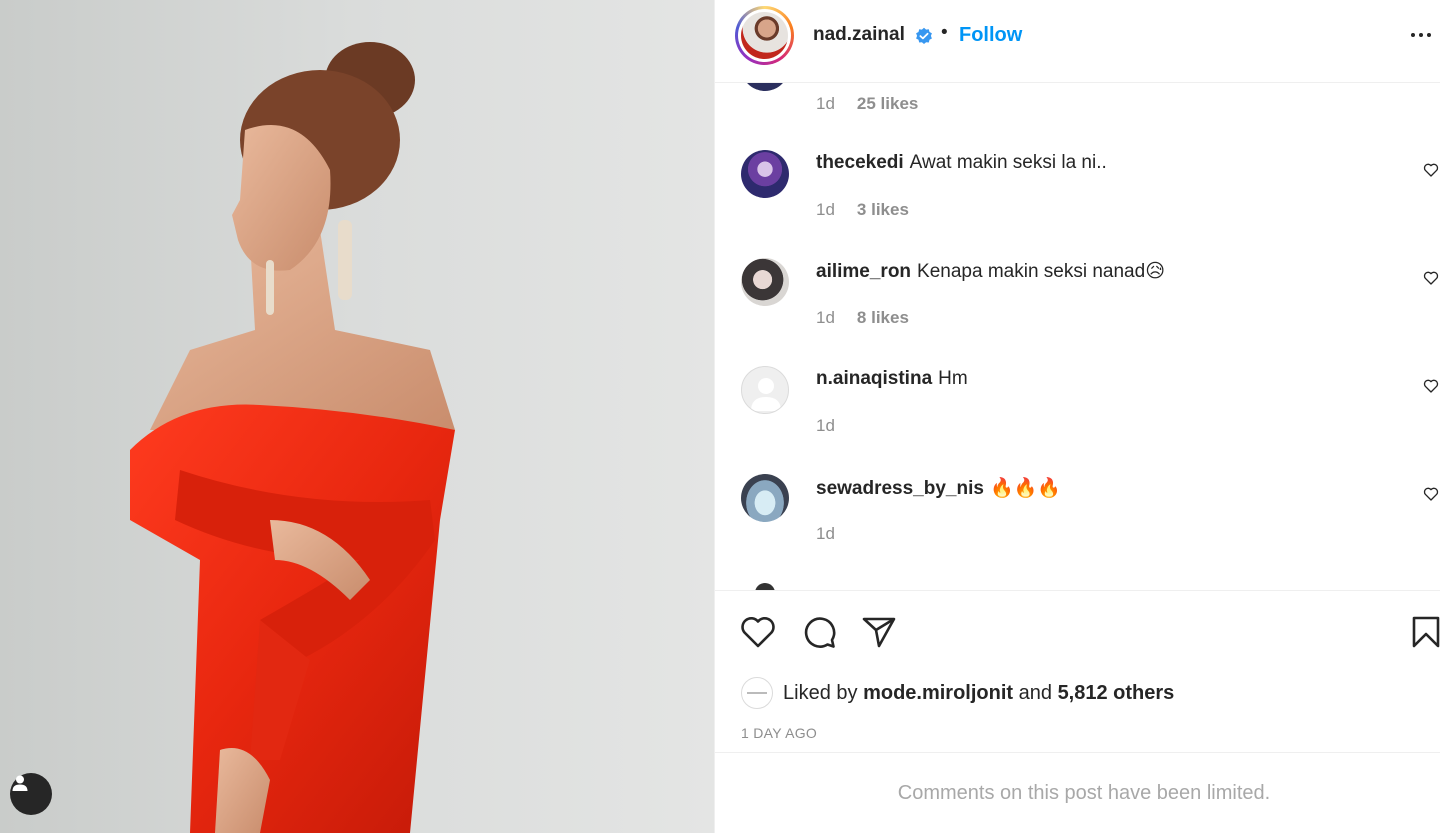 Image resolution: width=1440 pixels, height=833 pixels. I want to click on comment-body: sewadress_by_nis 🔥🔥🔥, so click(938, 488).